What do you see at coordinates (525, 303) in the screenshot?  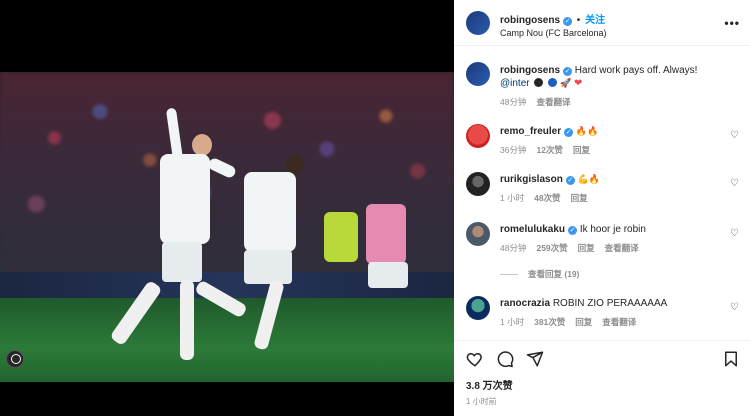 I see `comment-username: ranocrazia` at bounding box center [525, 303].